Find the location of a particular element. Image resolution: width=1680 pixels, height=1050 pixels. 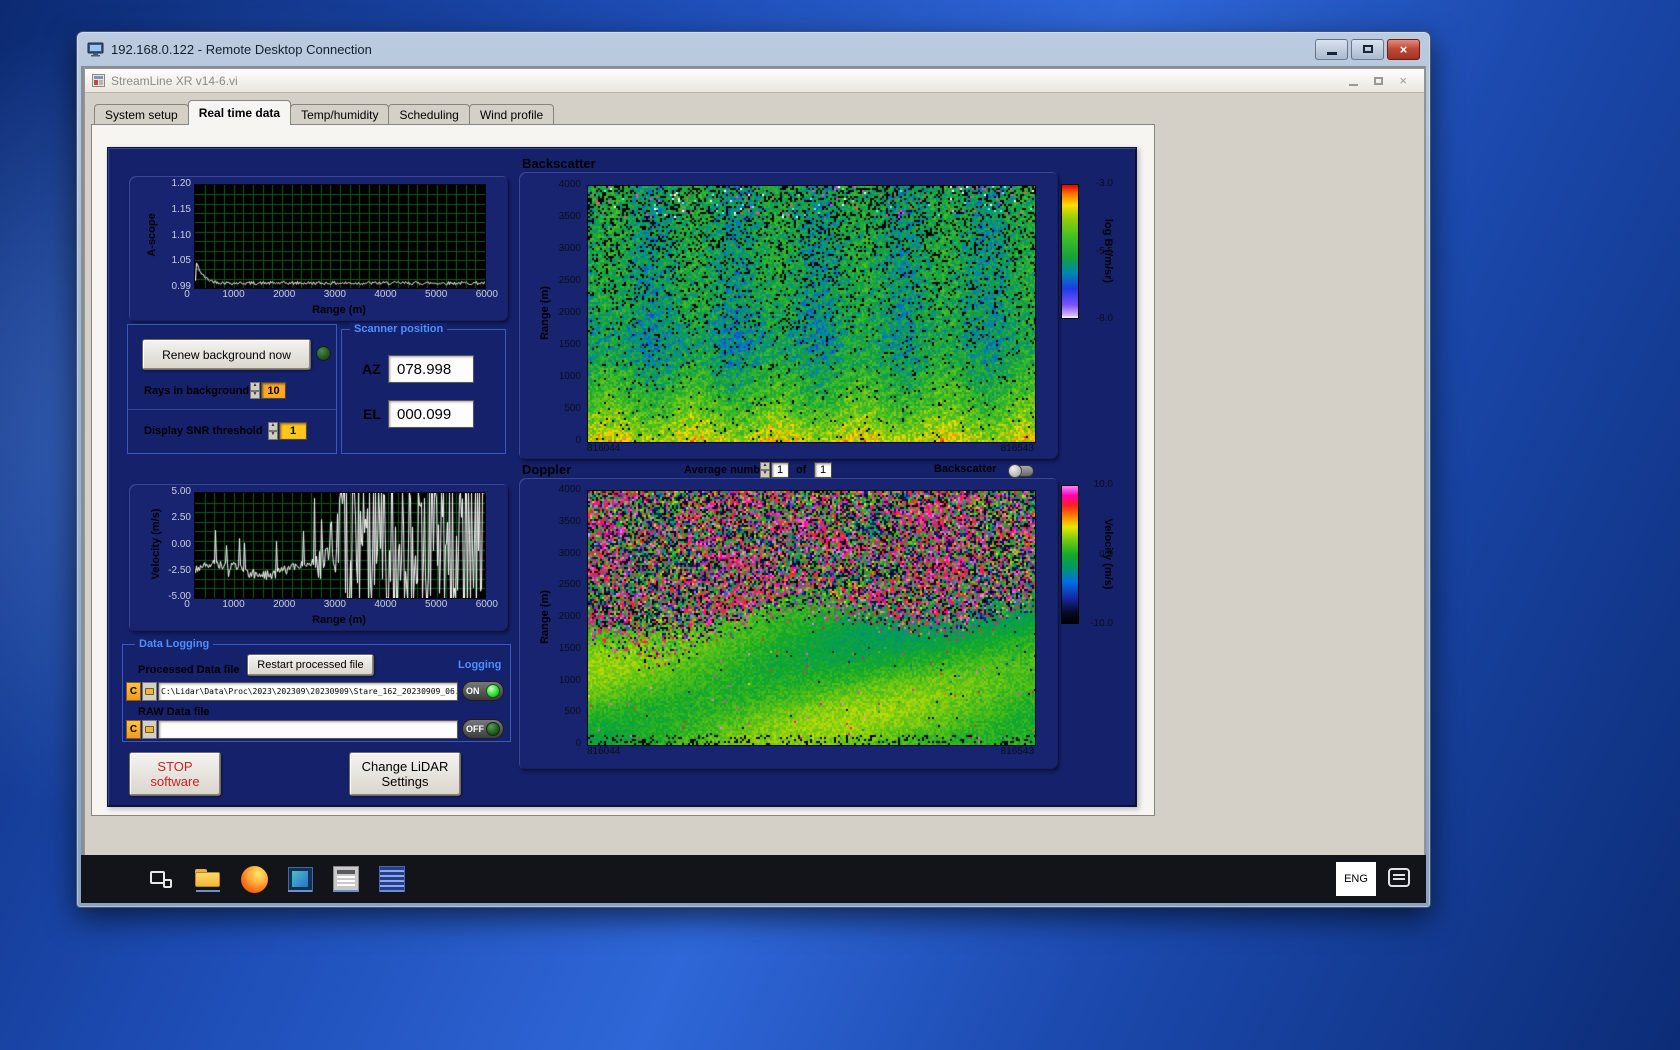

taskbar: ENG is located at coordinates (753, 879).